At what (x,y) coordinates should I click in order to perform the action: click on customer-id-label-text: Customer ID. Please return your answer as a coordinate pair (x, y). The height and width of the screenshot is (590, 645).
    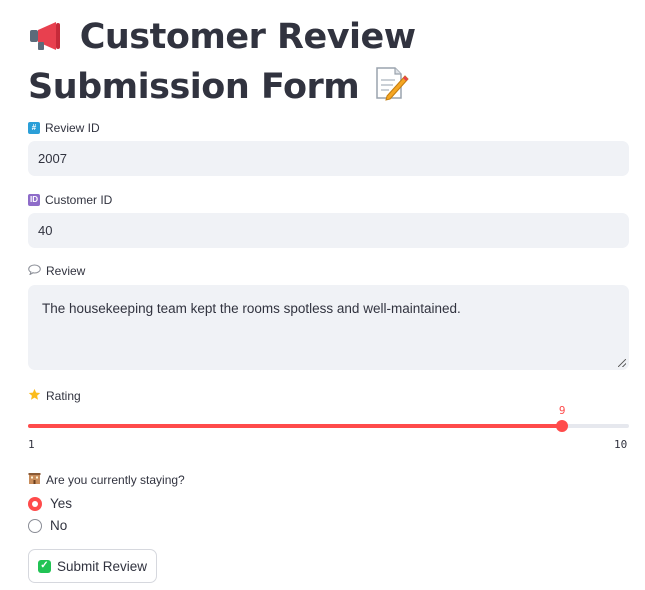
    Looking at the image, I should click on (79, 200).